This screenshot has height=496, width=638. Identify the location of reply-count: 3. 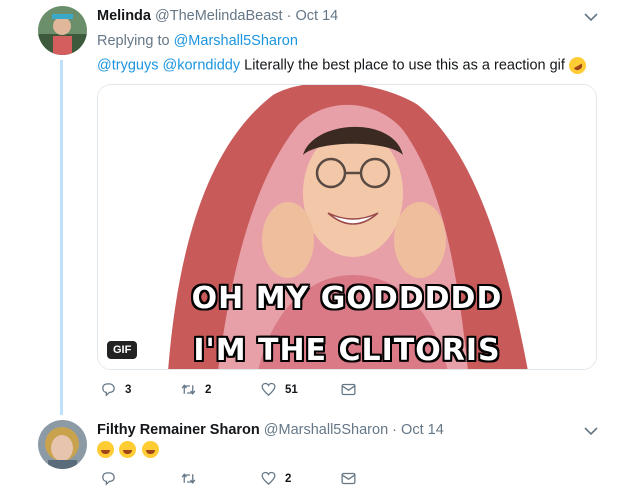
(128, 389).